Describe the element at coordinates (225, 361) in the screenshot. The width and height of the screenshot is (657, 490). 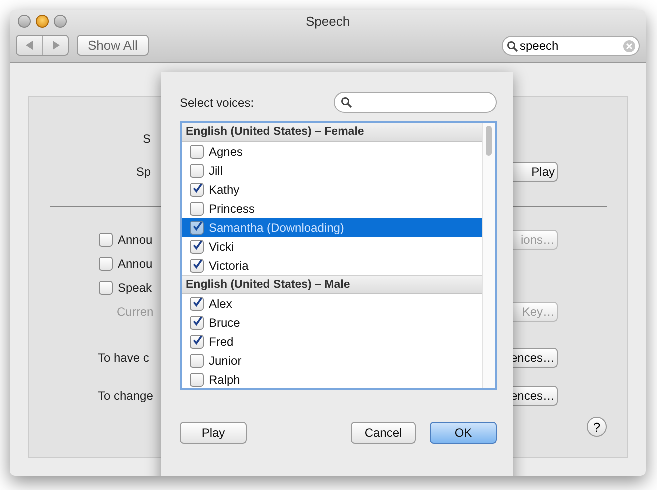
I see `voice-name: Junior` at that location.